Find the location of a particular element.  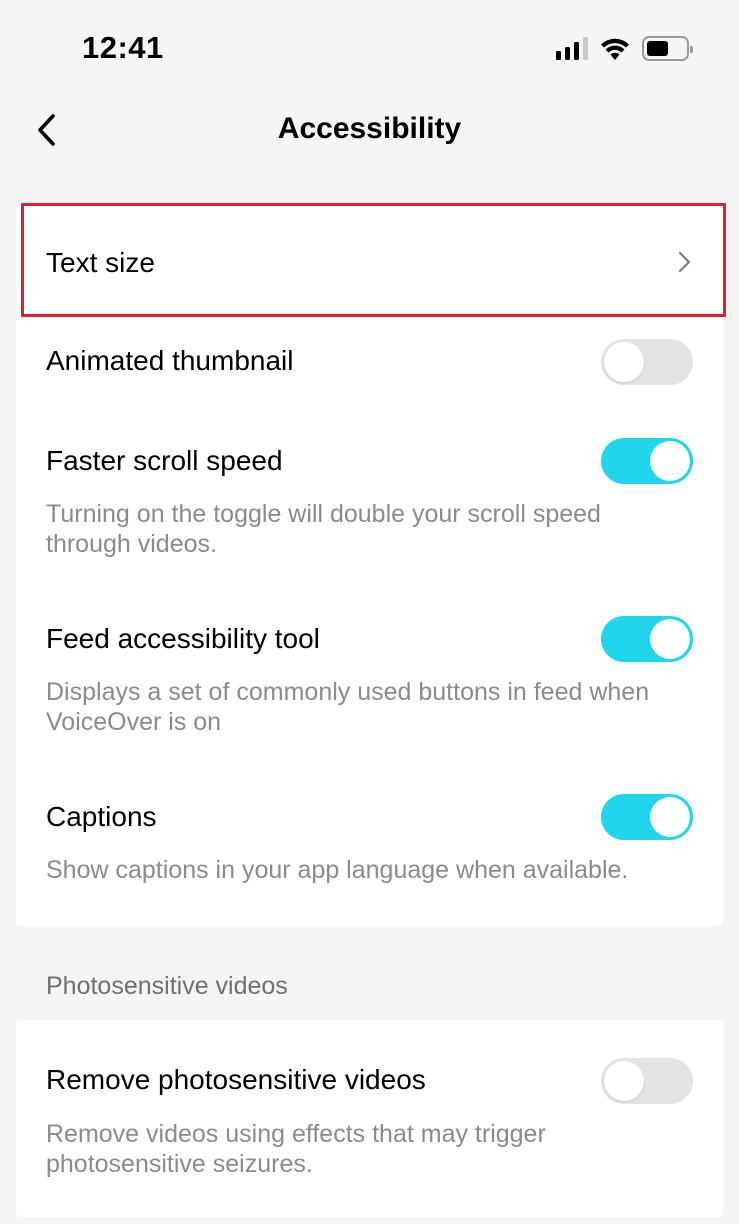

status-bar: 12:41 is located at coordinates (369, 47).